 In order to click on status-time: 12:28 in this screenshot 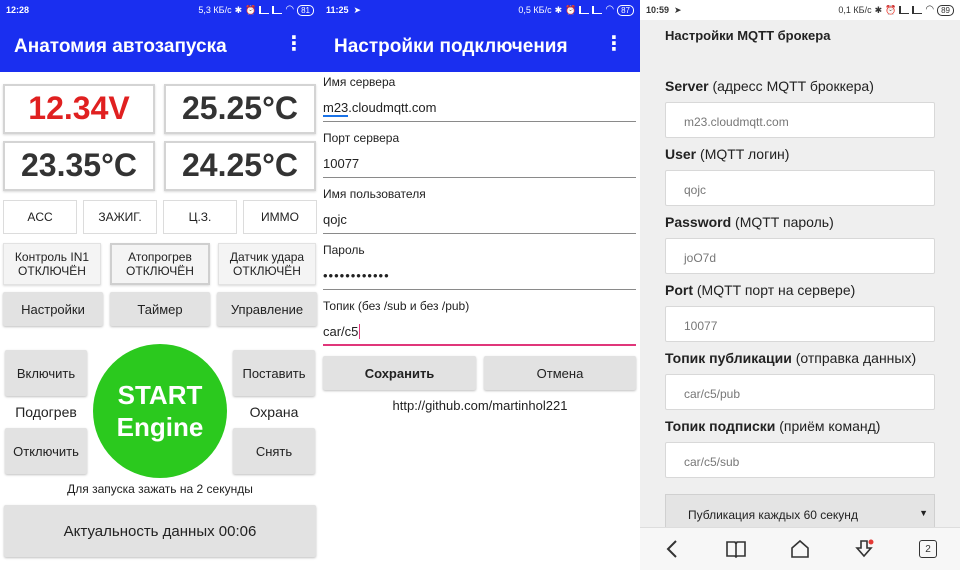, I will do `click(18, 10)`.